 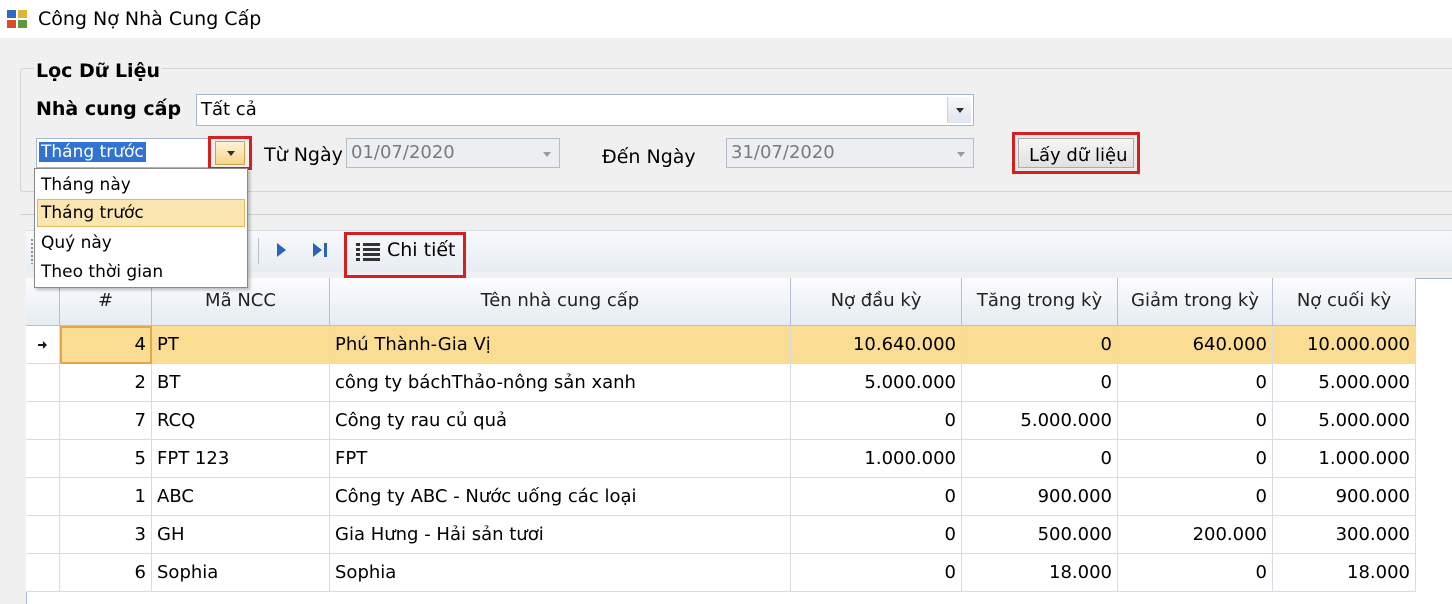 I want to click on cell-index: 5, so click(x=106, y=459).